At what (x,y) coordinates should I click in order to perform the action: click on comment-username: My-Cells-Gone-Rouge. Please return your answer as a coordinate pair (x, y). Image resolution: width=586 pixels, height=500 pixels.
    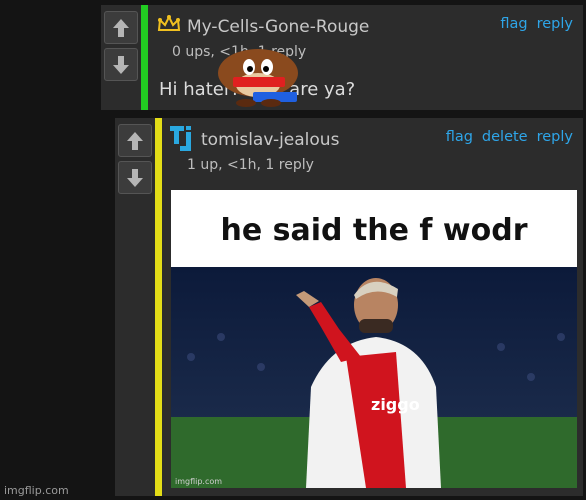
    Looking at the image, I should click on (278, 27).